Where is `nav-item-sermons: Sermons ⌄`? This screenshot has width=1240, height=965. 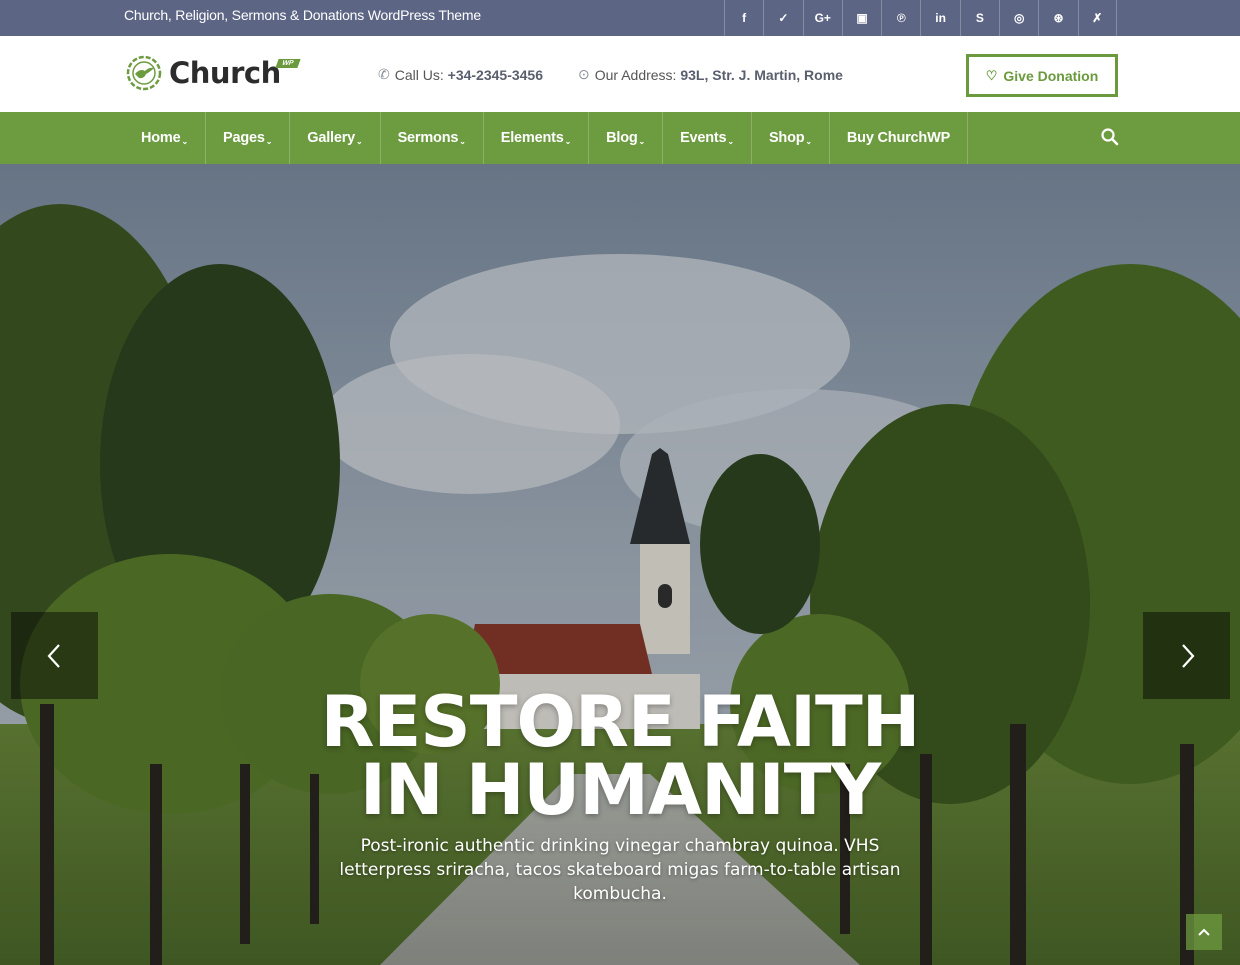 nav-item-sermons: Sermons ⌄ is located at coordinates (432, 138).